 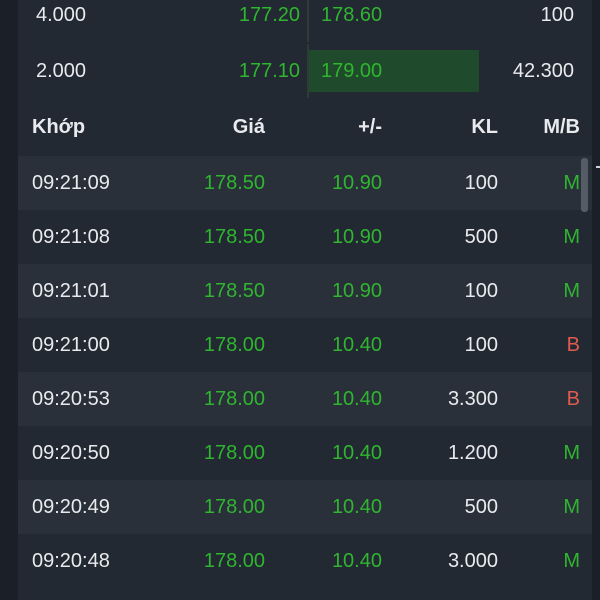 What do you see at coordinates (557, 15) in the screenshot?
I see `ask-volume: 100` at bounding box center [557, 15].